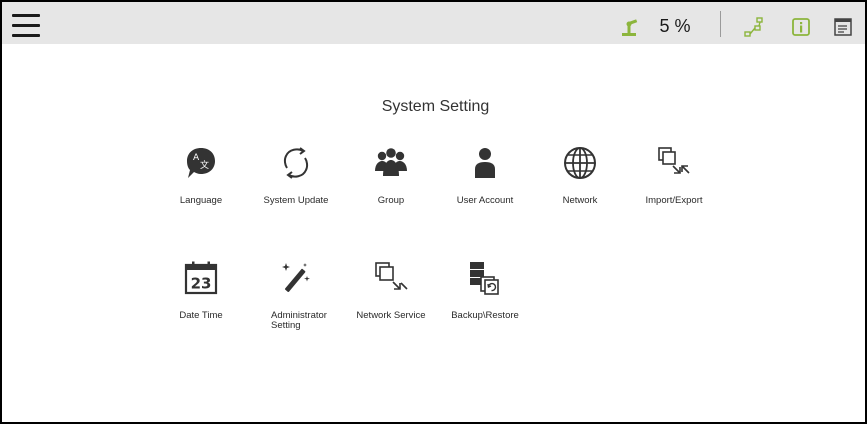 The width and height of the screenshot is (867, 424). I want to click on import-export-icon, so click(674, 160).